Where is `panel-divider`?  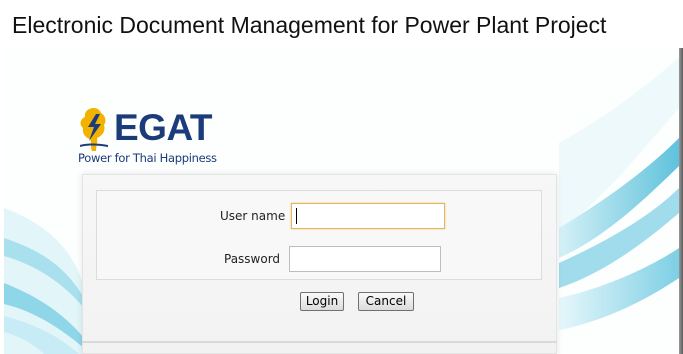 panel-divider is located at coordinates (319, 342).